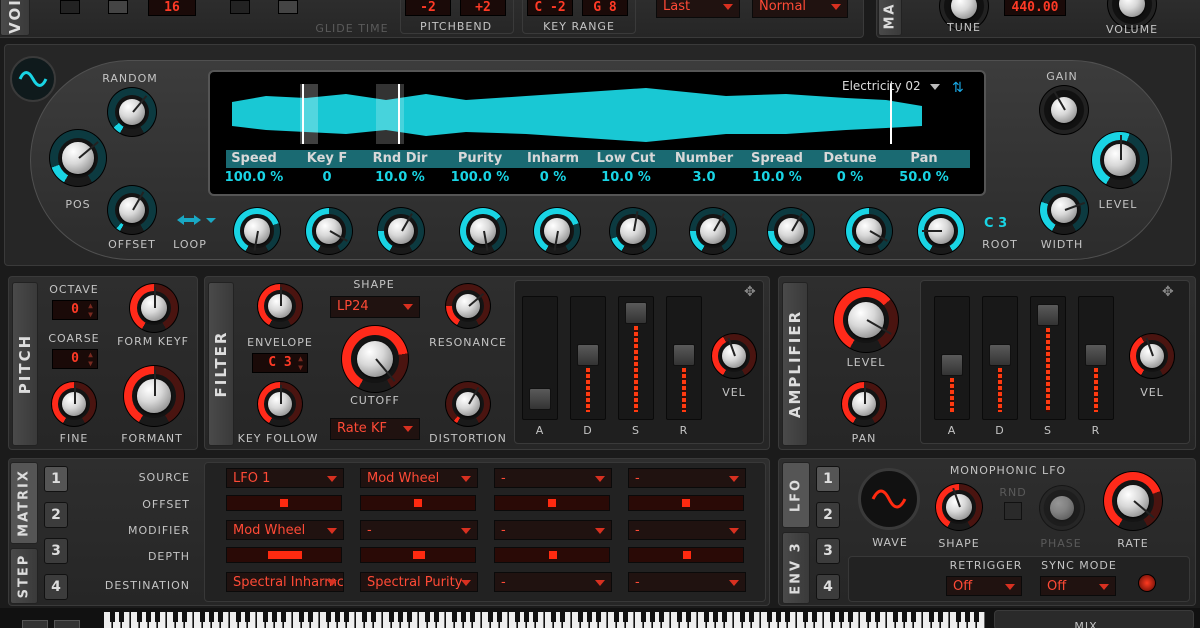 Image resolution: width=1200 pixels, height=628 pixels. What do you see at coordinates (285, 478) in the screenshot?
I see `matrix-source-1: LFO 1` at bounding box center [285, 478].